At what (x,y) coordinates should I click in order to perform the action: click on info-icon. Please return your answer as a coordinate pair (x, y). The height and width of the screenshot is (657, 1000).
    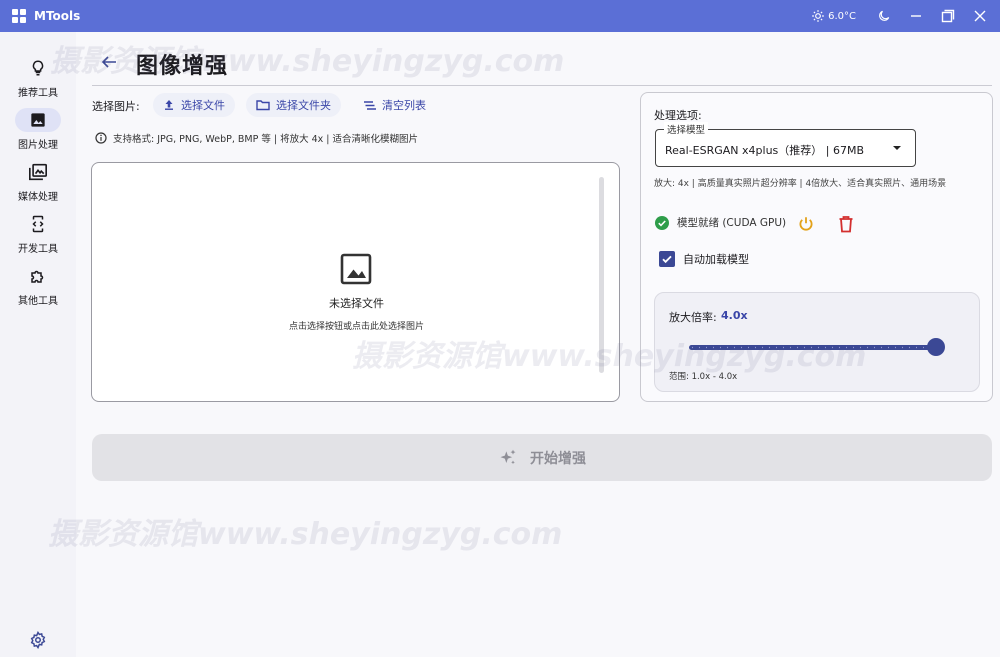
    Looking at the image, I should click on (101, 138).